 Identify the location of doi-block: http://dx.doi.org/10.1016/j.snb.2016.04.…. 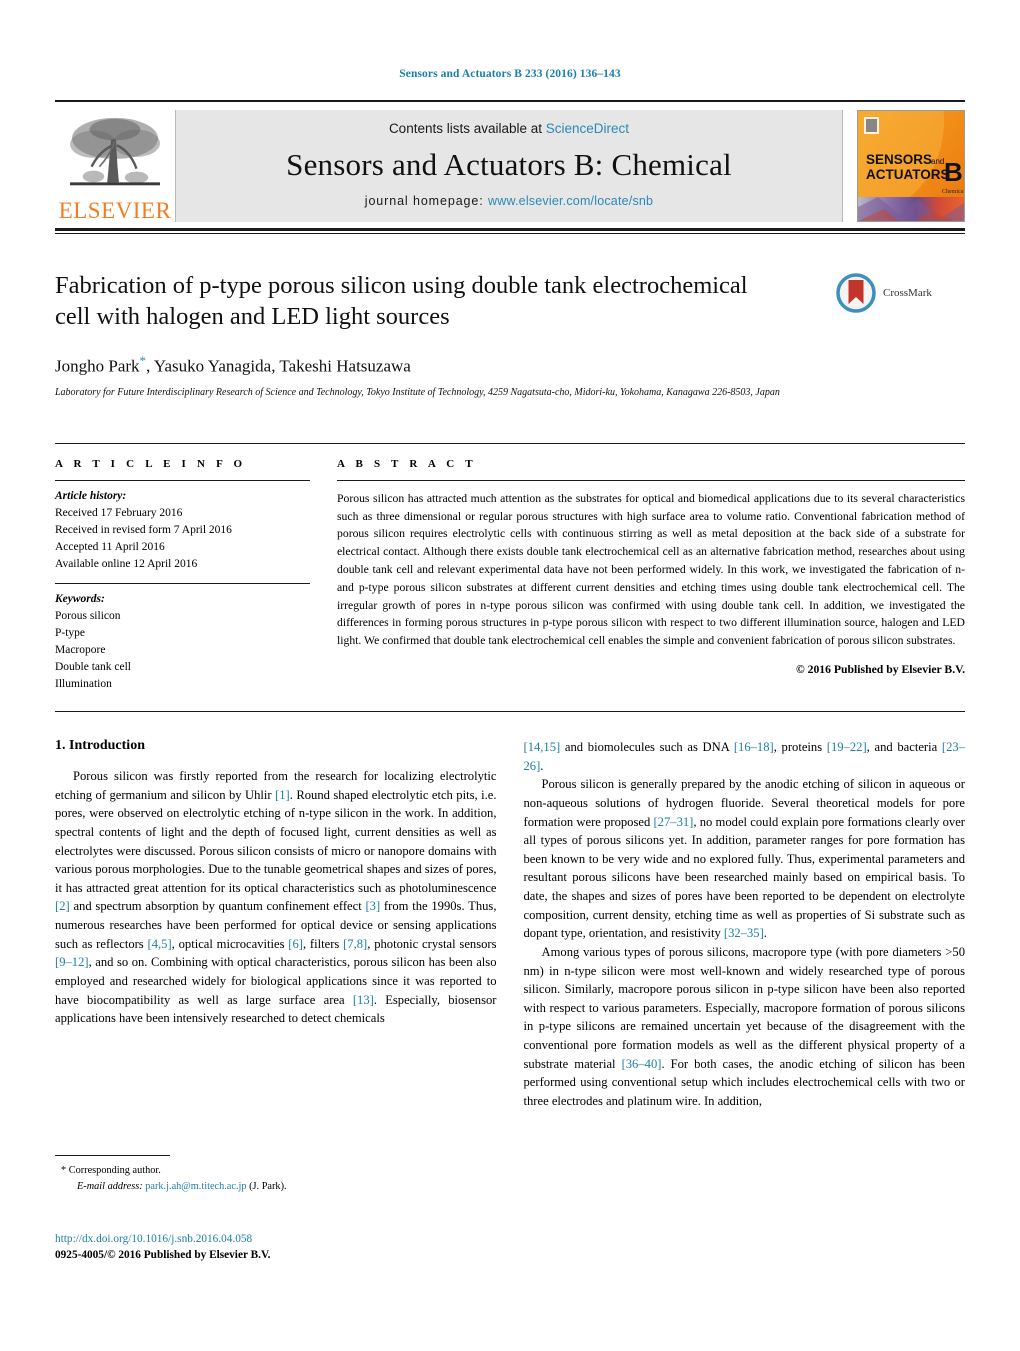
(162, 1247).